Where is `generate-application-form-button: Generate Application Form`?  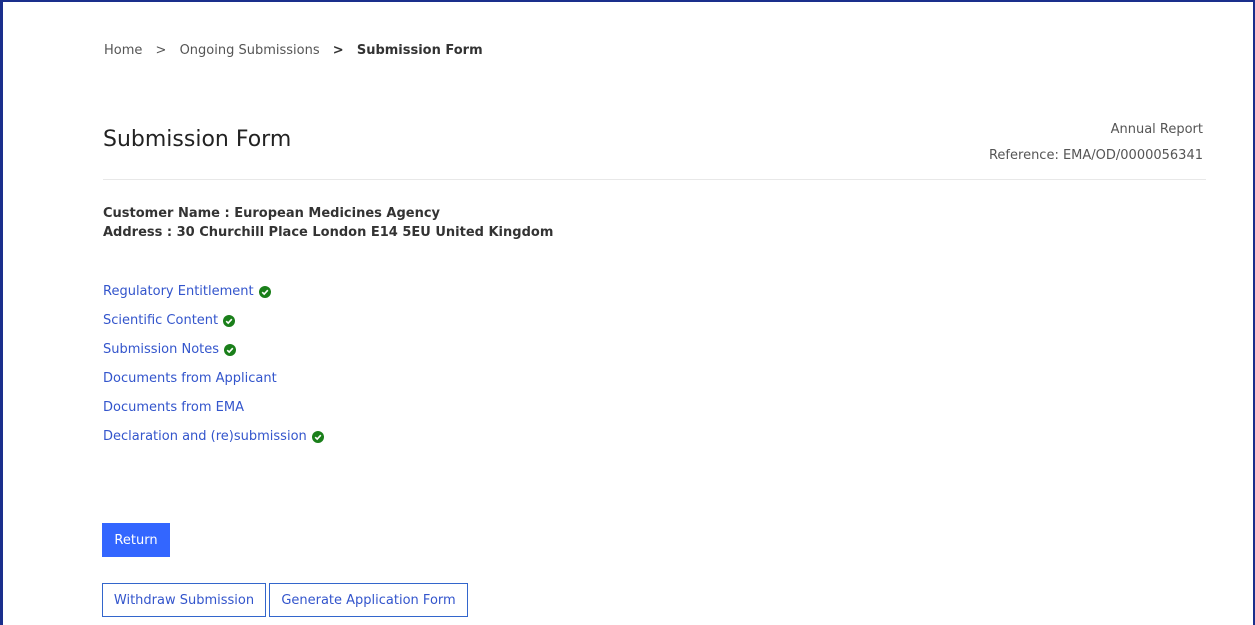 generate-application-form-button: Generate Application Form is located at coordinates (368, 600).